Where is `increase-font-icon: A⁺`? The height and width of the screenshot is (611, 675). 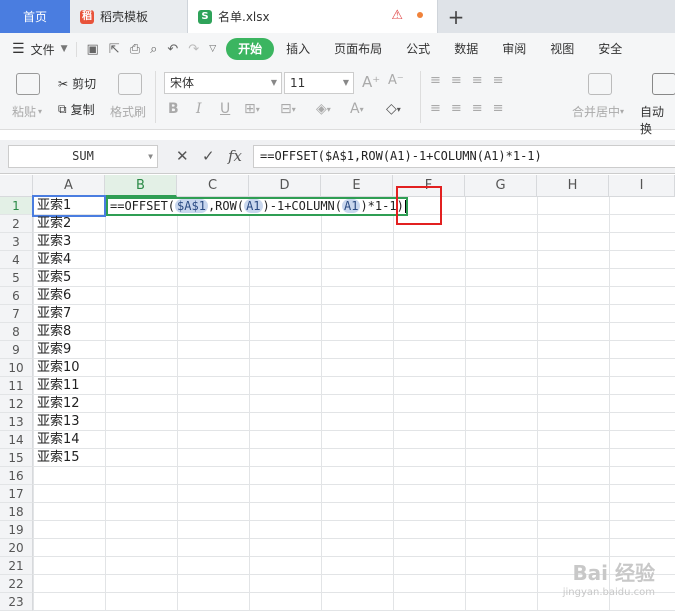 increase-font-icon: A⁺ is located at coordinates (371, 82).